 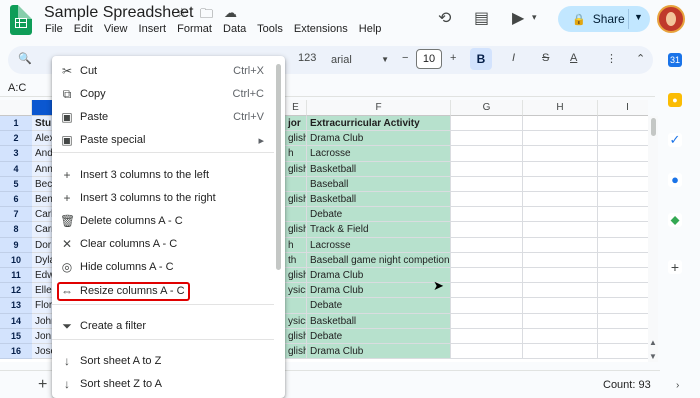 I want to click on menu-item-hide-columns: ◎ Hide columns A - C, so click(x=163, y=267).